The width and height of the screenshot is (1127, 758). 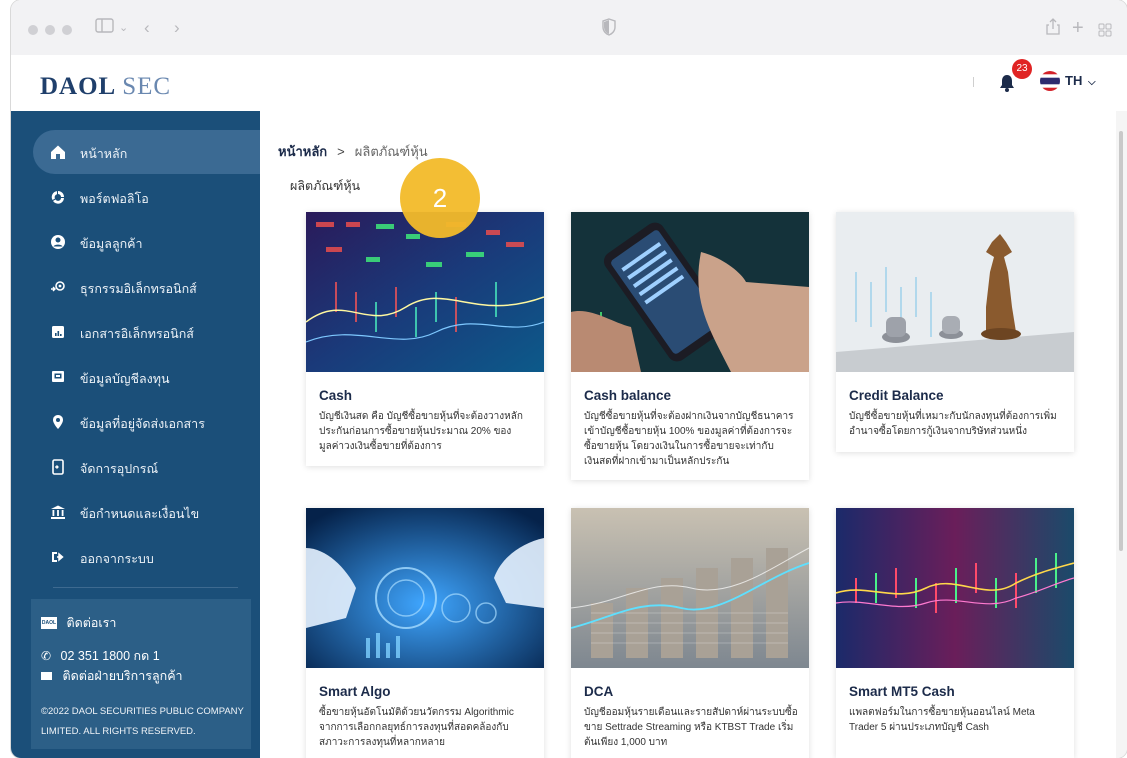 I want to click on logo-text-sec: SEC, so click(x=147, y=86).